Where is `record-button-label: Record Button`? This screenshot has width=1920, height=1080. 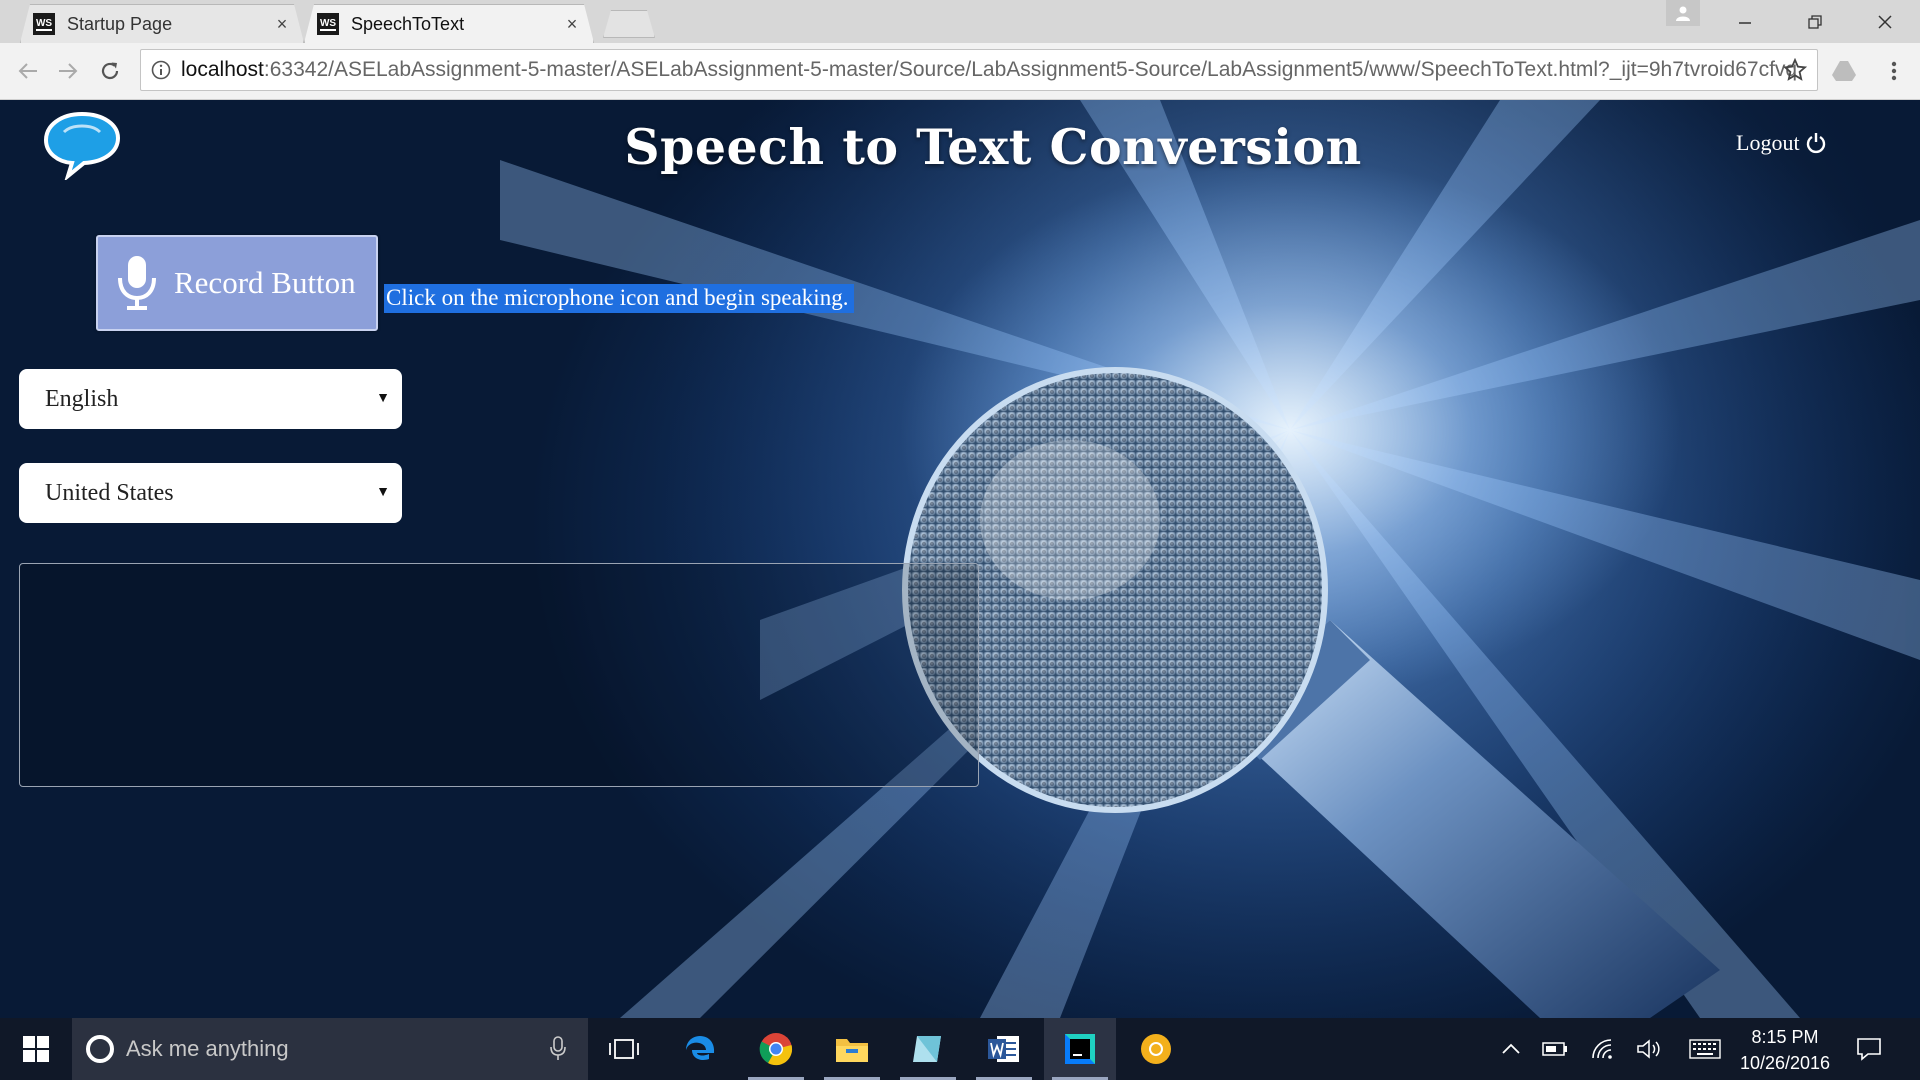 record-button-label: Record Button is located at coordinates (265, 282).